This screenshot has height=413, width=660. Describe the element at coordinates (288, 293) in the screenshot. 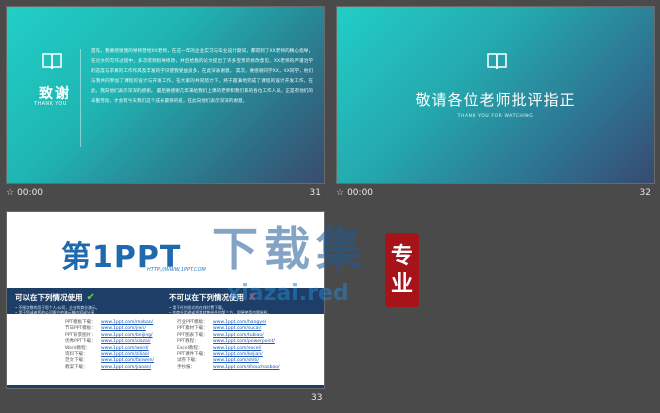

I see `watermark-url: xiazai.red` at that location.